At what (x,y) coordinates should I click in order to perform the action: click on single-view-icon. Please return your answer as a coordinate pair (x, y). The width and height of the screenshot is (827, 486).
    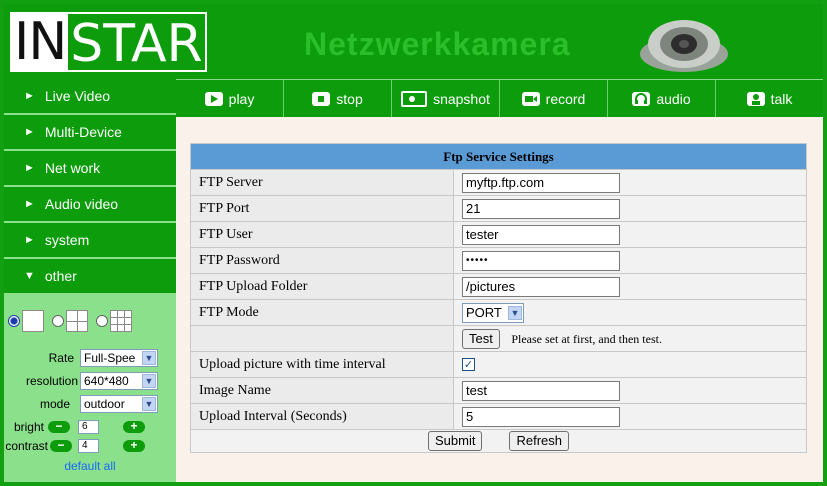
    Looking at the image, I should click on (33, 321).